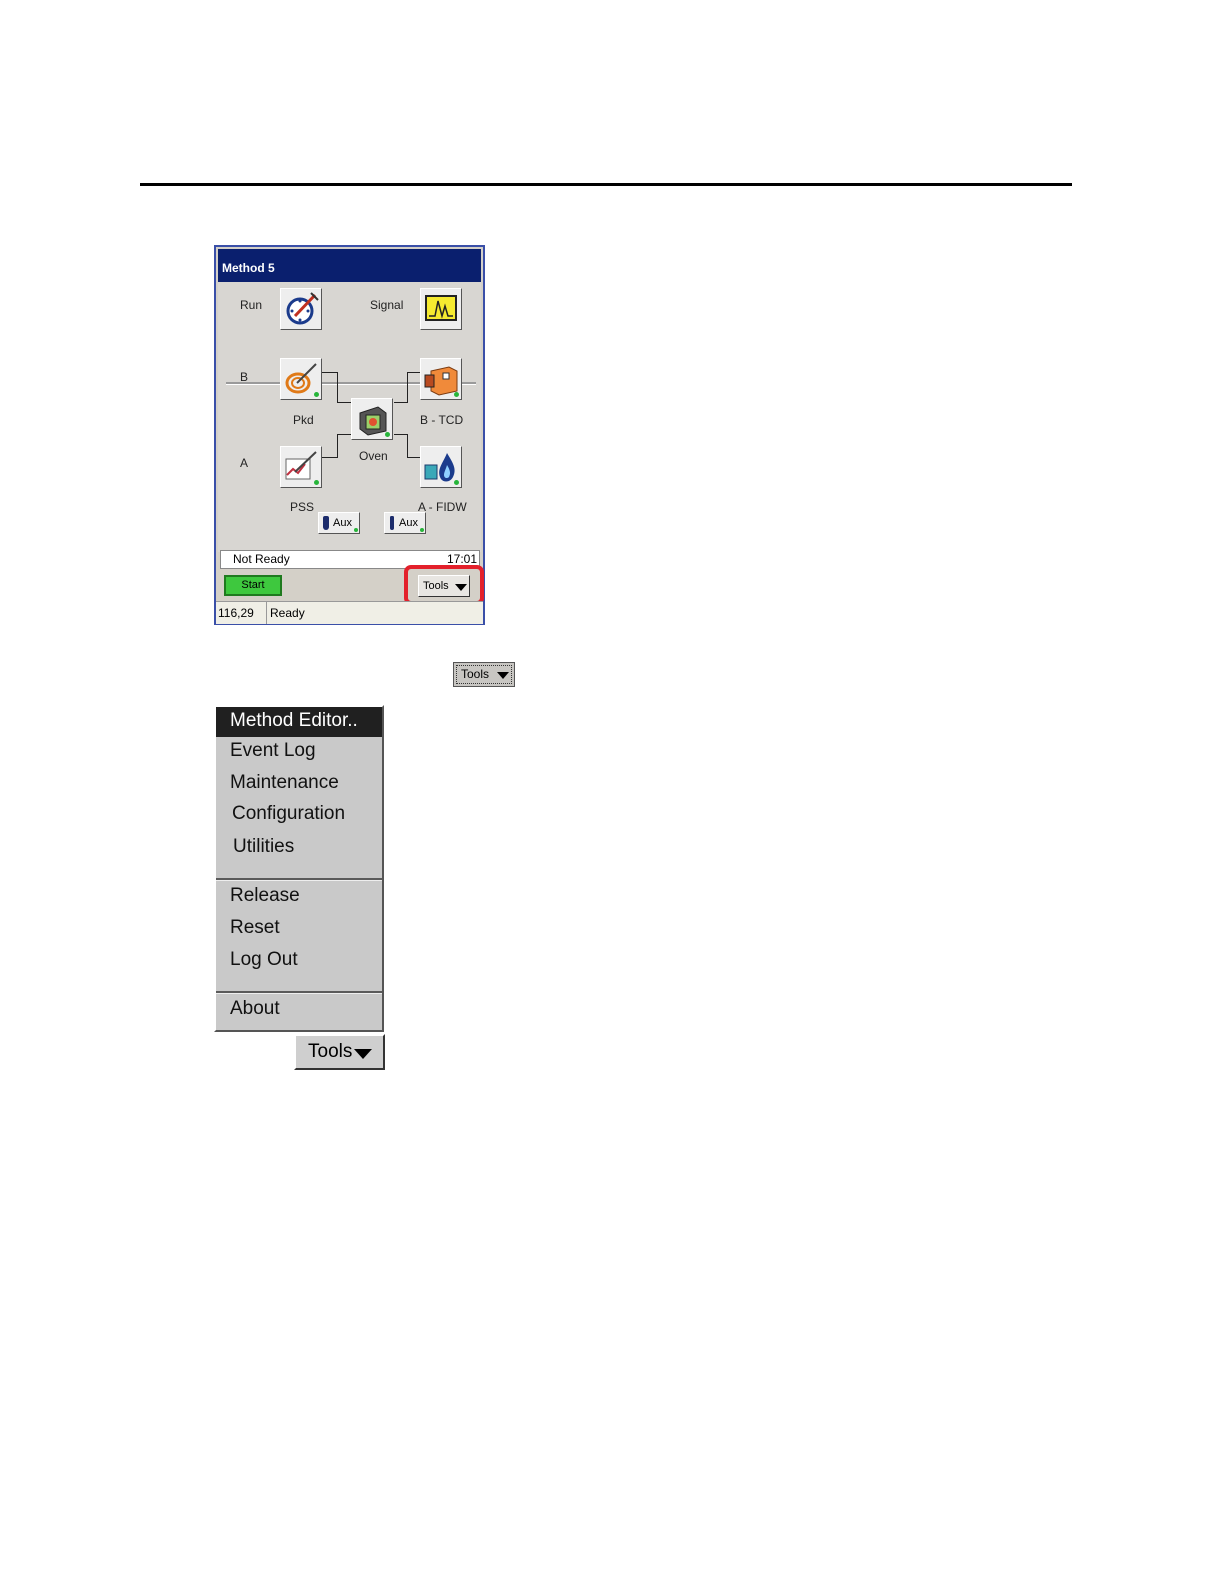 The height and width of the screenshot is (1584, 1224). Describe the element at coordinates (299, 722) in the screenshot. I see `menu-item-method-editor: Method Editor..` at that location.